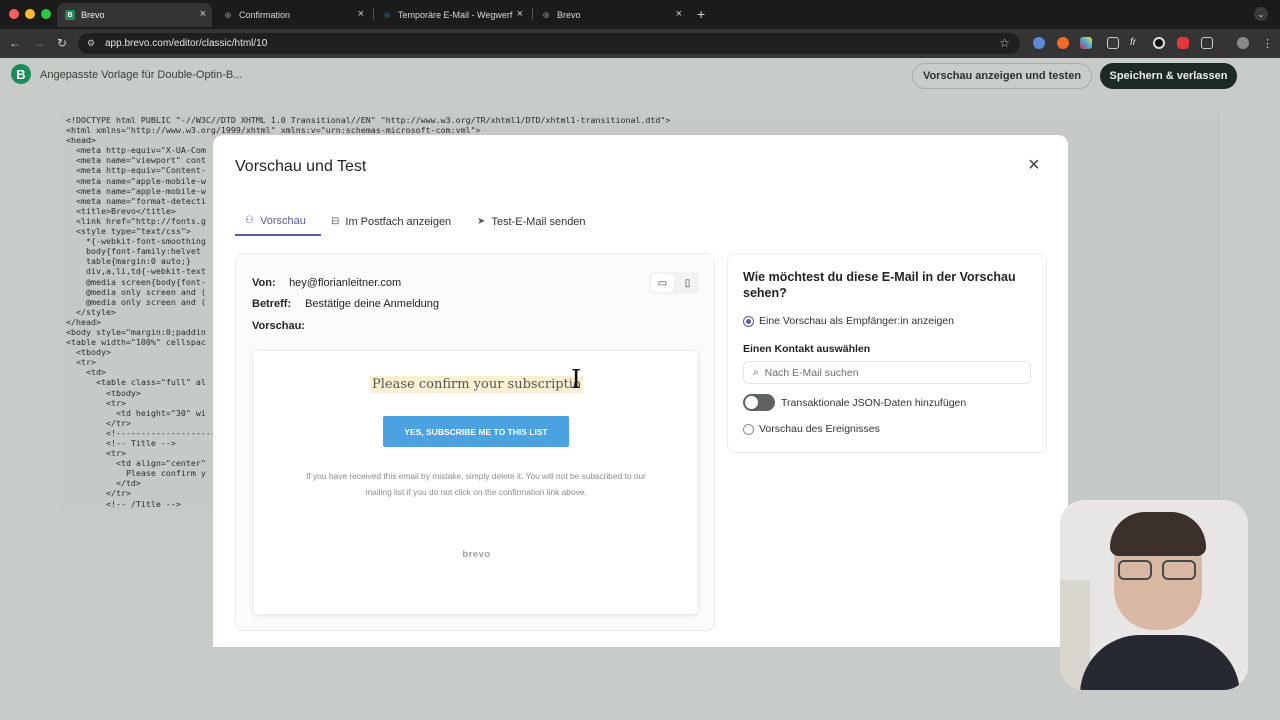 The width and height of the screenshot is (1280, 720). What do you see at coordinates (455, 15) in the screenshot?
I see `tab-label: Temporäre E-Mail - Wegwerf` at bounding box center [455, 15].